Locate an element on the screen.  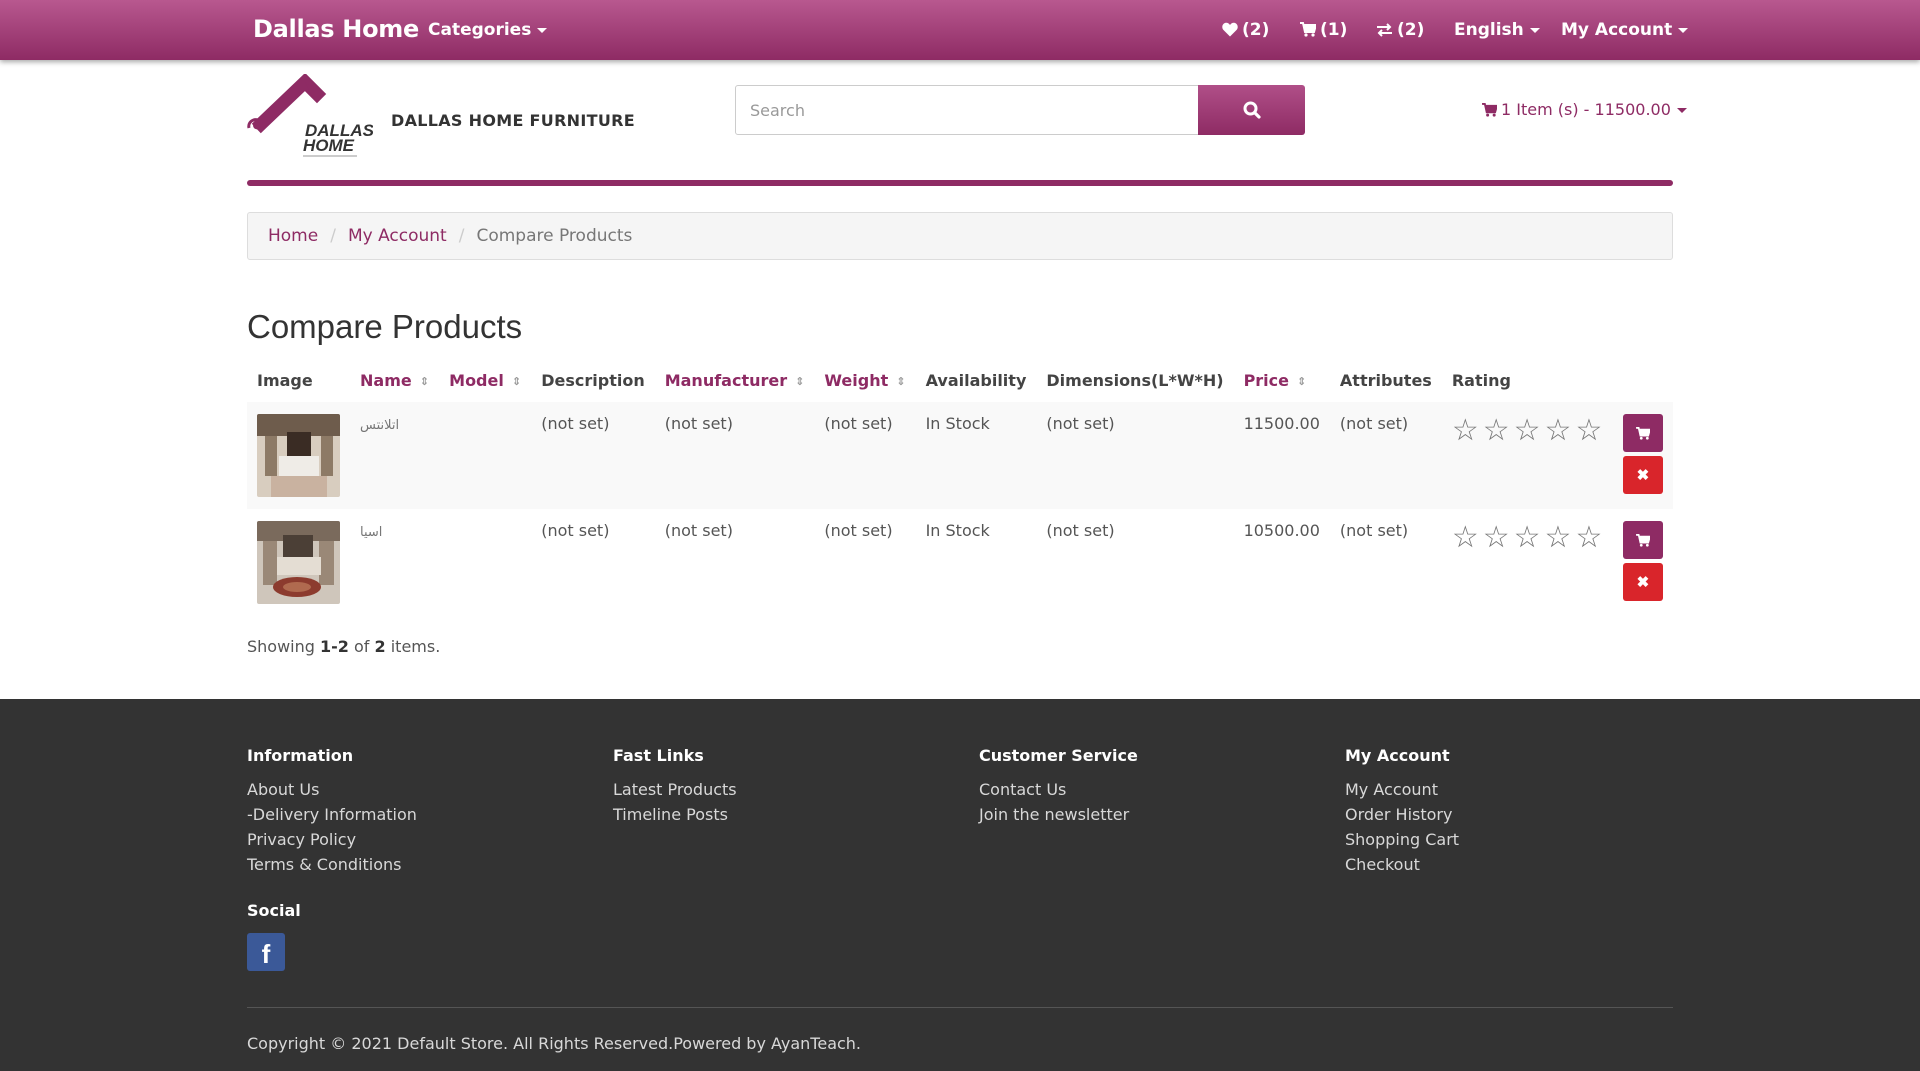
compare-link: (2) is located at coordinates (1400, 30).